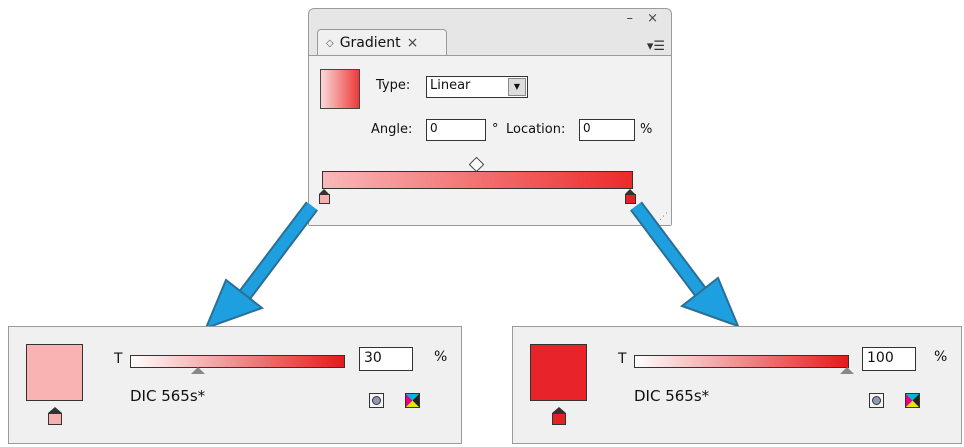 This screenshot has height=447, width=964. Describe the element at coordinates (477, 87) in the screenshot. I see `type-dropdown: Linear ▼` at that location.